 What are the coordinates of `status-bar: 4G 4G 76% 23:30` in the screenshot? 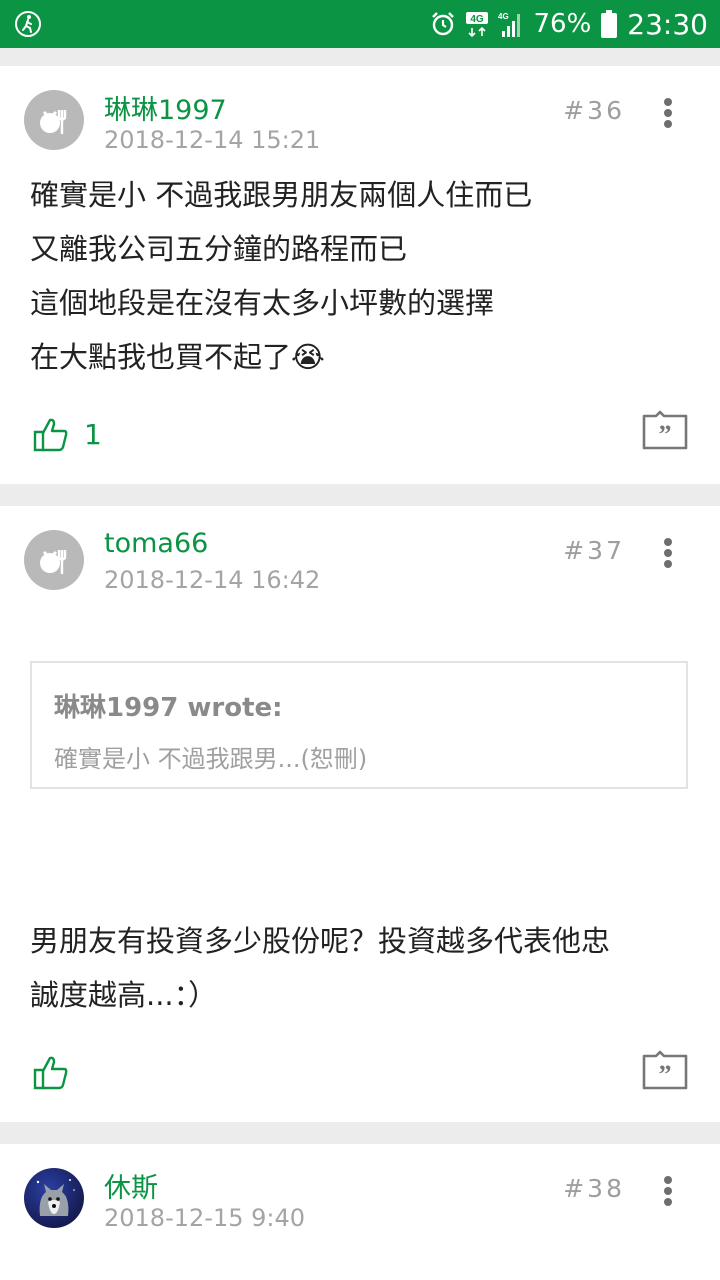 It's located at (360, 24).